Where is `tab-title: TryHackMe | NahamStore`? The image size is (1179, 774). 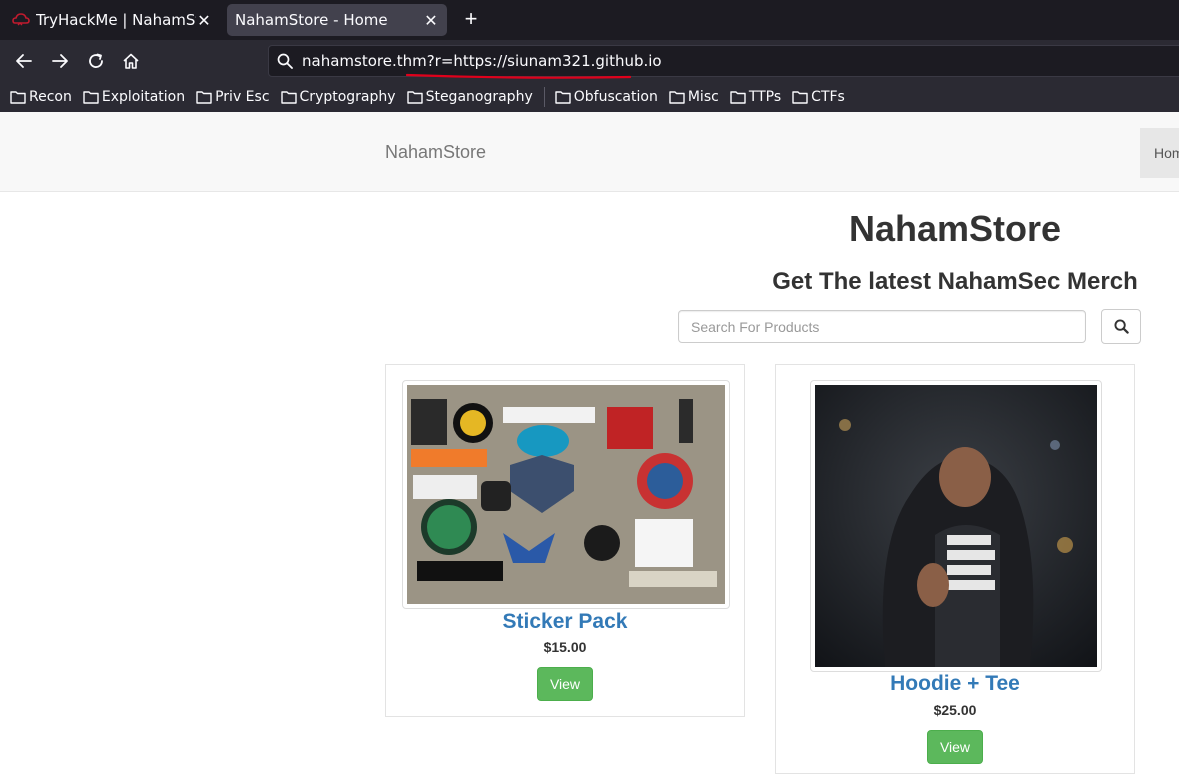
tab-title: TryHackMe | NahamStore is located at coordinates (116, 20).